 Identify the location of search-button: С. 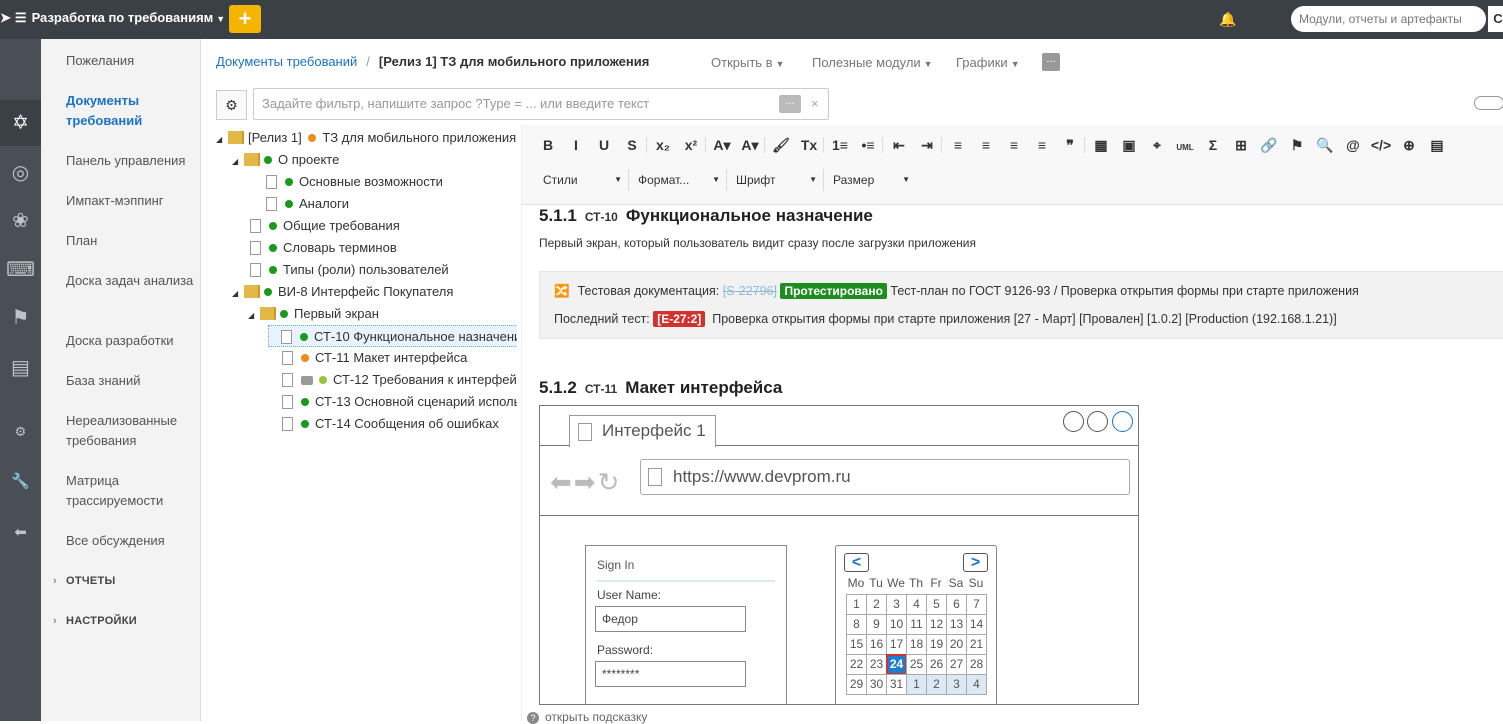
(1495, 19).